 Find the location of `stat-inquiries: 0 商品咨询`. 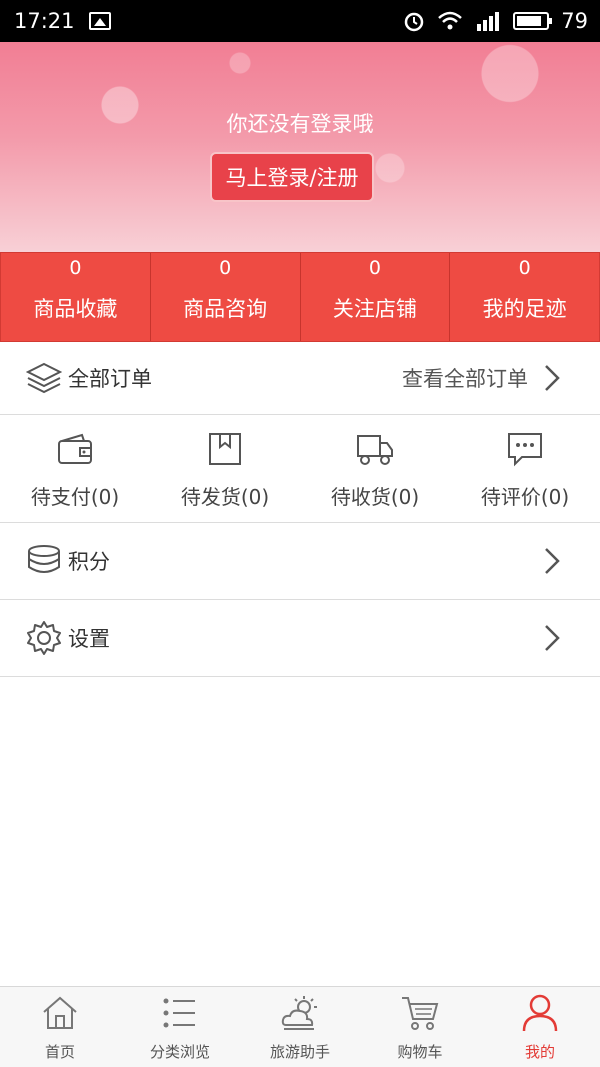

stat-inquiries: 0 商品咨询 is located at coordinates (226, 297).